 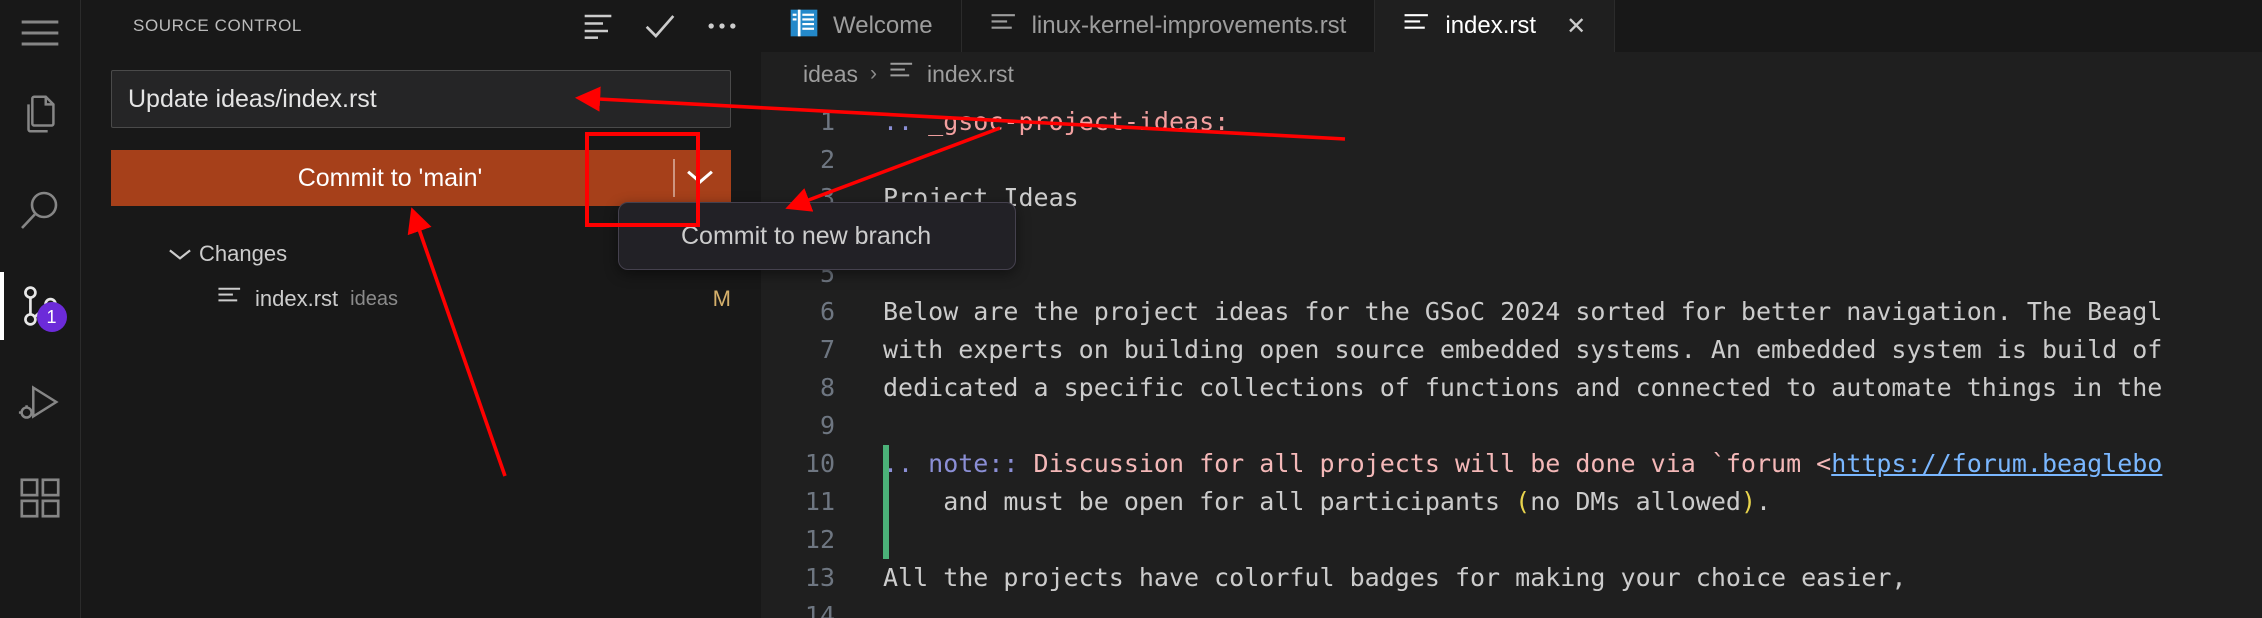 I want to click on changes-group-label: Changes, so click(x=243, y=253).